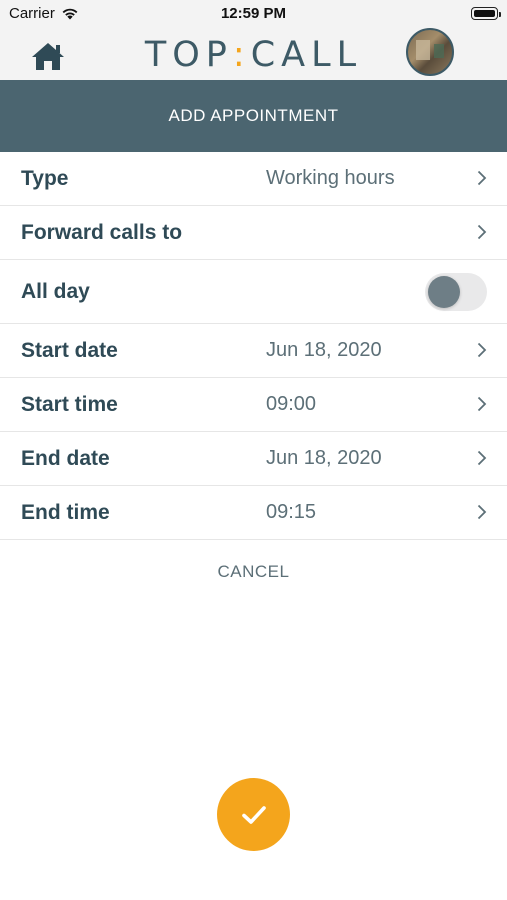  What do you see at coordinates (65, 458) in the screenshot?
I see `end-date-label: End date` at bounding box center [65, 458].